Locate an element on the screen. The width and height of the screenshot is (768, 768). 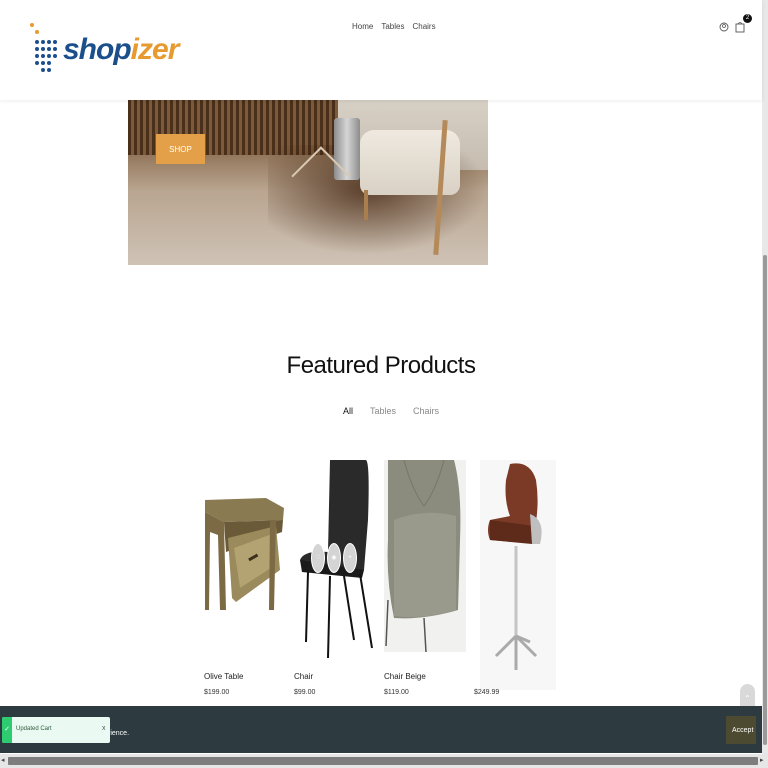
product-price: $199.00 is located at coordinates (217, 692).